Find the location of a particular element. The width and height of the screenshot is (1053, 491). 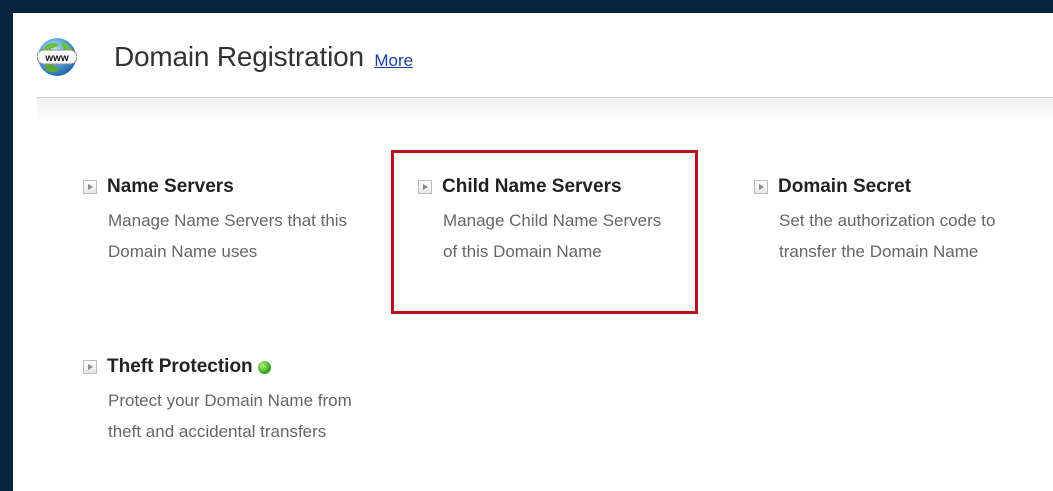

theft-protection-link: Theft Protection is located at coordinates (223, 367).